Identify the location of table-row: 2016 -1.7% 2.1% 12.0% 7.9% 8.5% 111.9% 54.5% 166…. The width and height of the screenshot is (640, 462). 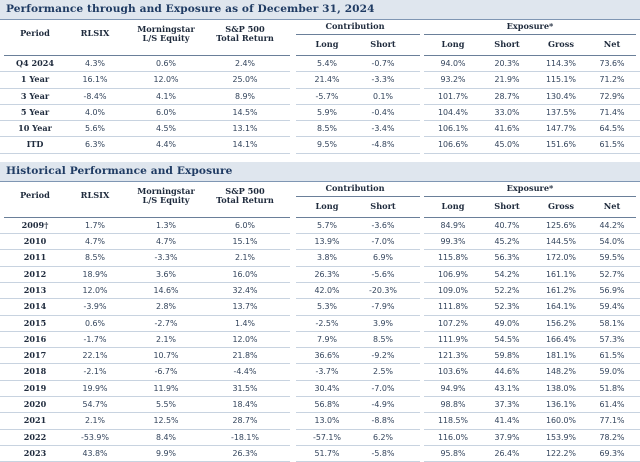
(320, 340).